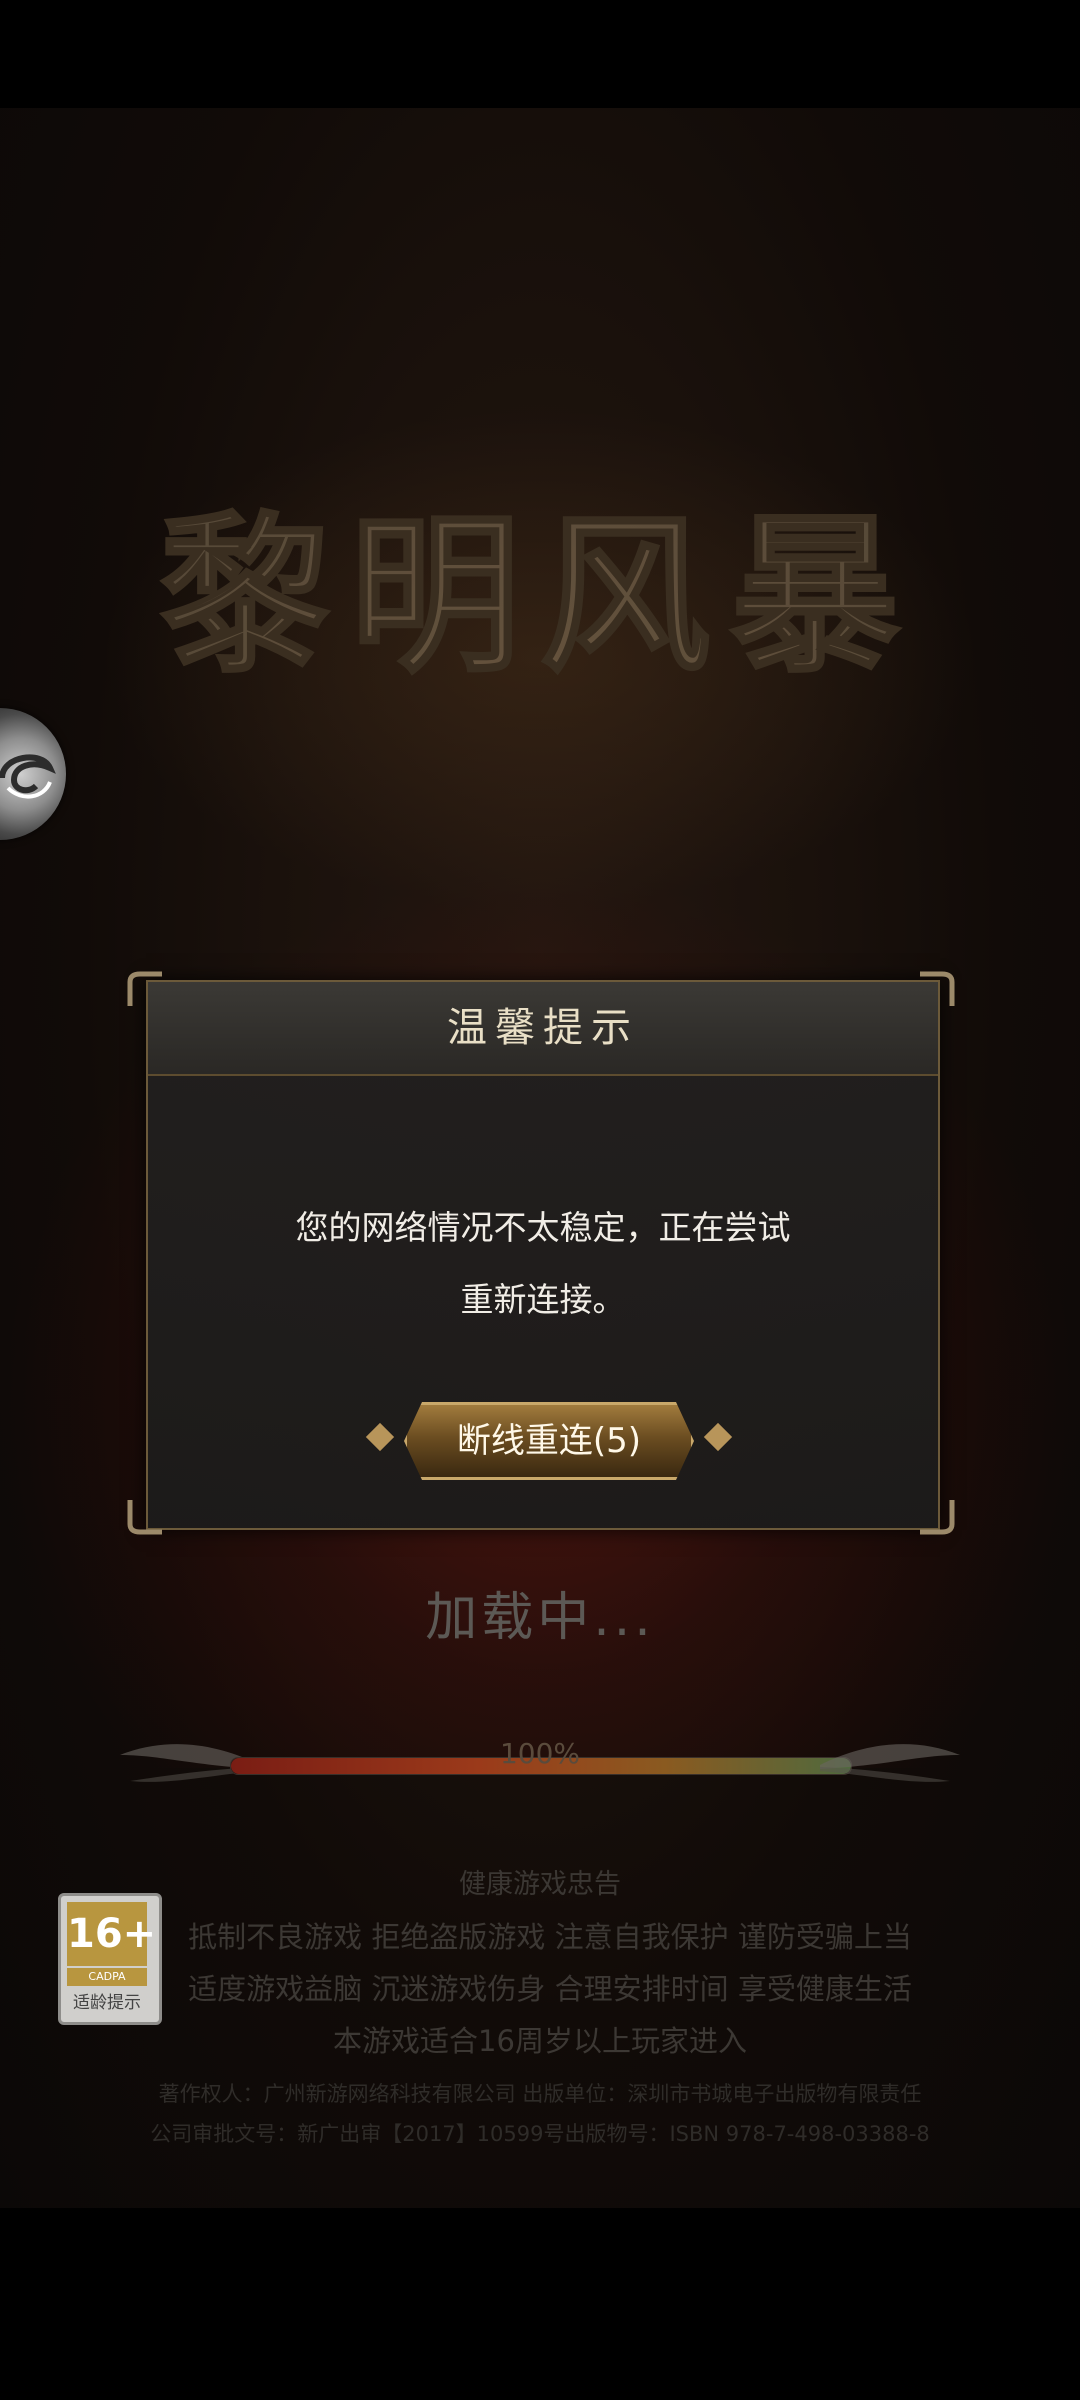 This screenshot has height=2400, width=1080. I want to click on health-notice-line-1: 抵制不良游戏 拒绝盗版游戏 注意自我保护 谨防受骗上当, so click(550, 1937).